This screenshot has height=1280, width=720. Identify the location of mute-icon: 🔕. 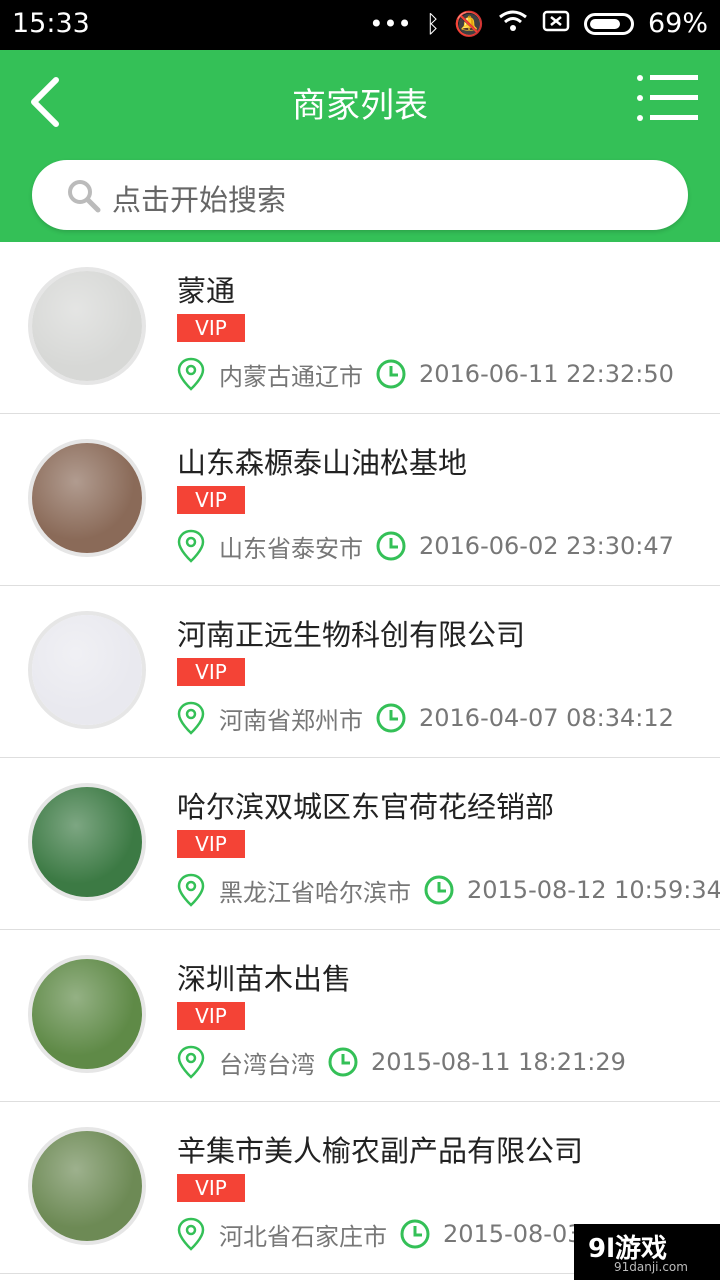
(469, 23).